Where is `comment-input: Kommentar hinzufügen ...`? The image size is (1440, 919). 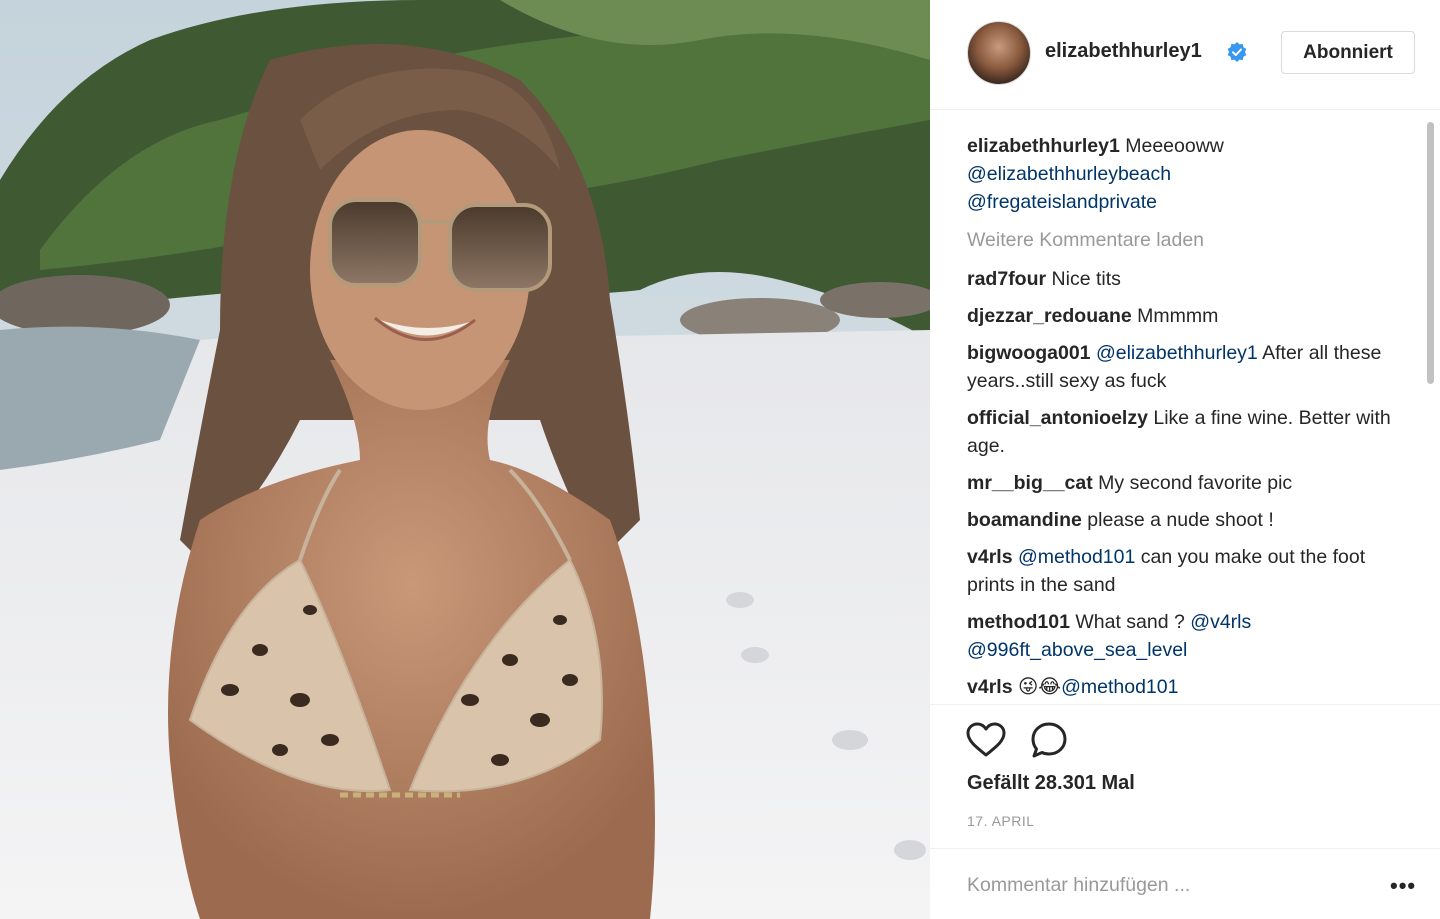 comment-input: Kommentar hinzufügen ... is located at coordinates (1078, 885).